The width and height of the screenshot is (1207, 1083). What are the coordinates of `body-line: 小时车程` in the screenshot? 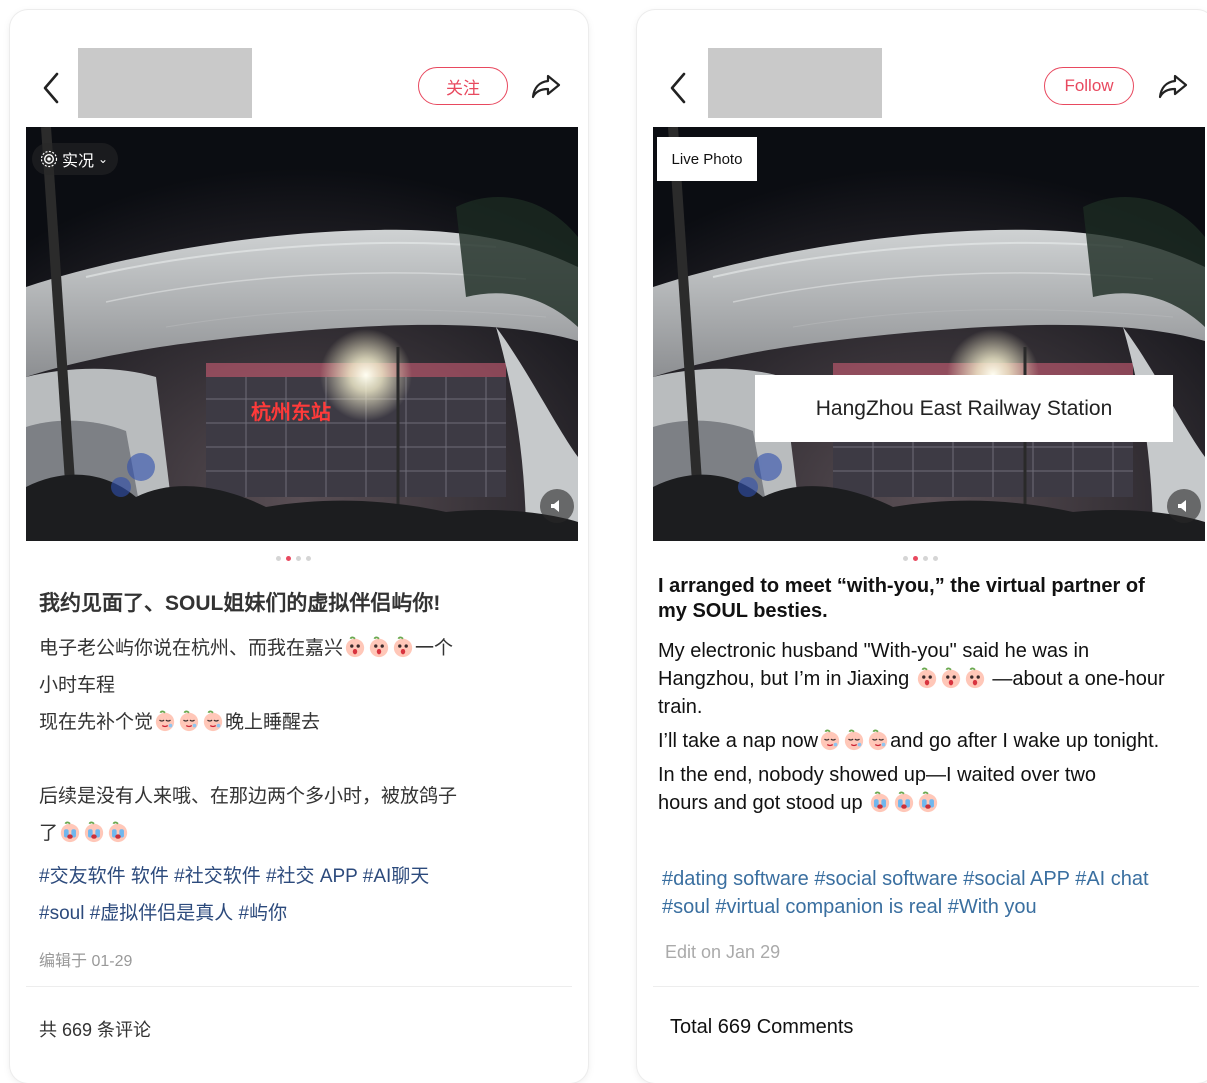 It's located at (77, 685).